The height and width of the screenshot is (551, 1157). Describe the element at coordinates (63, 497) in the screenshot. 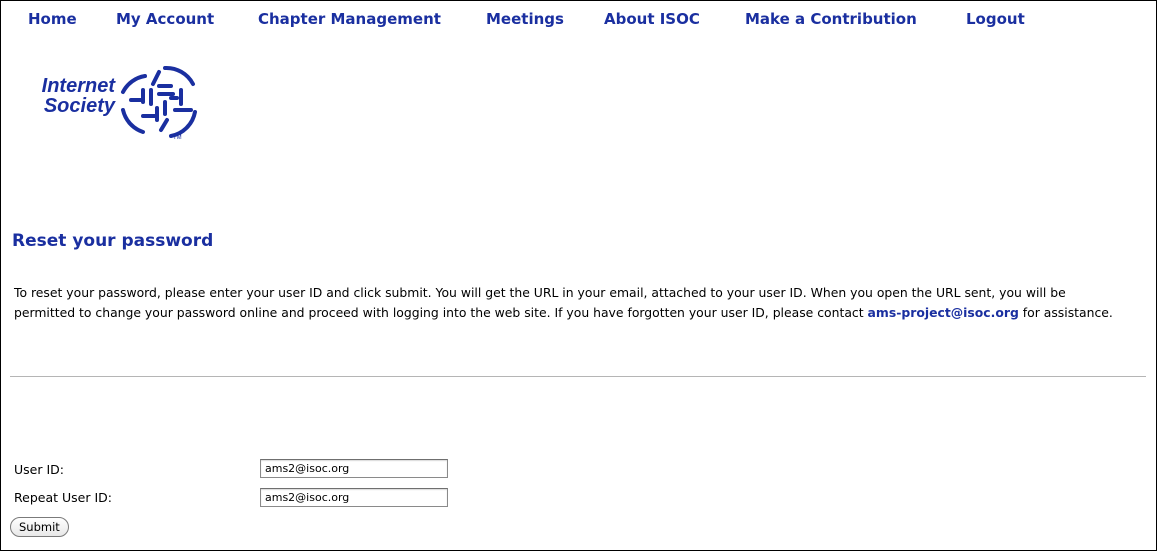

I see `repeat-user-id-label: Repeat User ID:` at that location.